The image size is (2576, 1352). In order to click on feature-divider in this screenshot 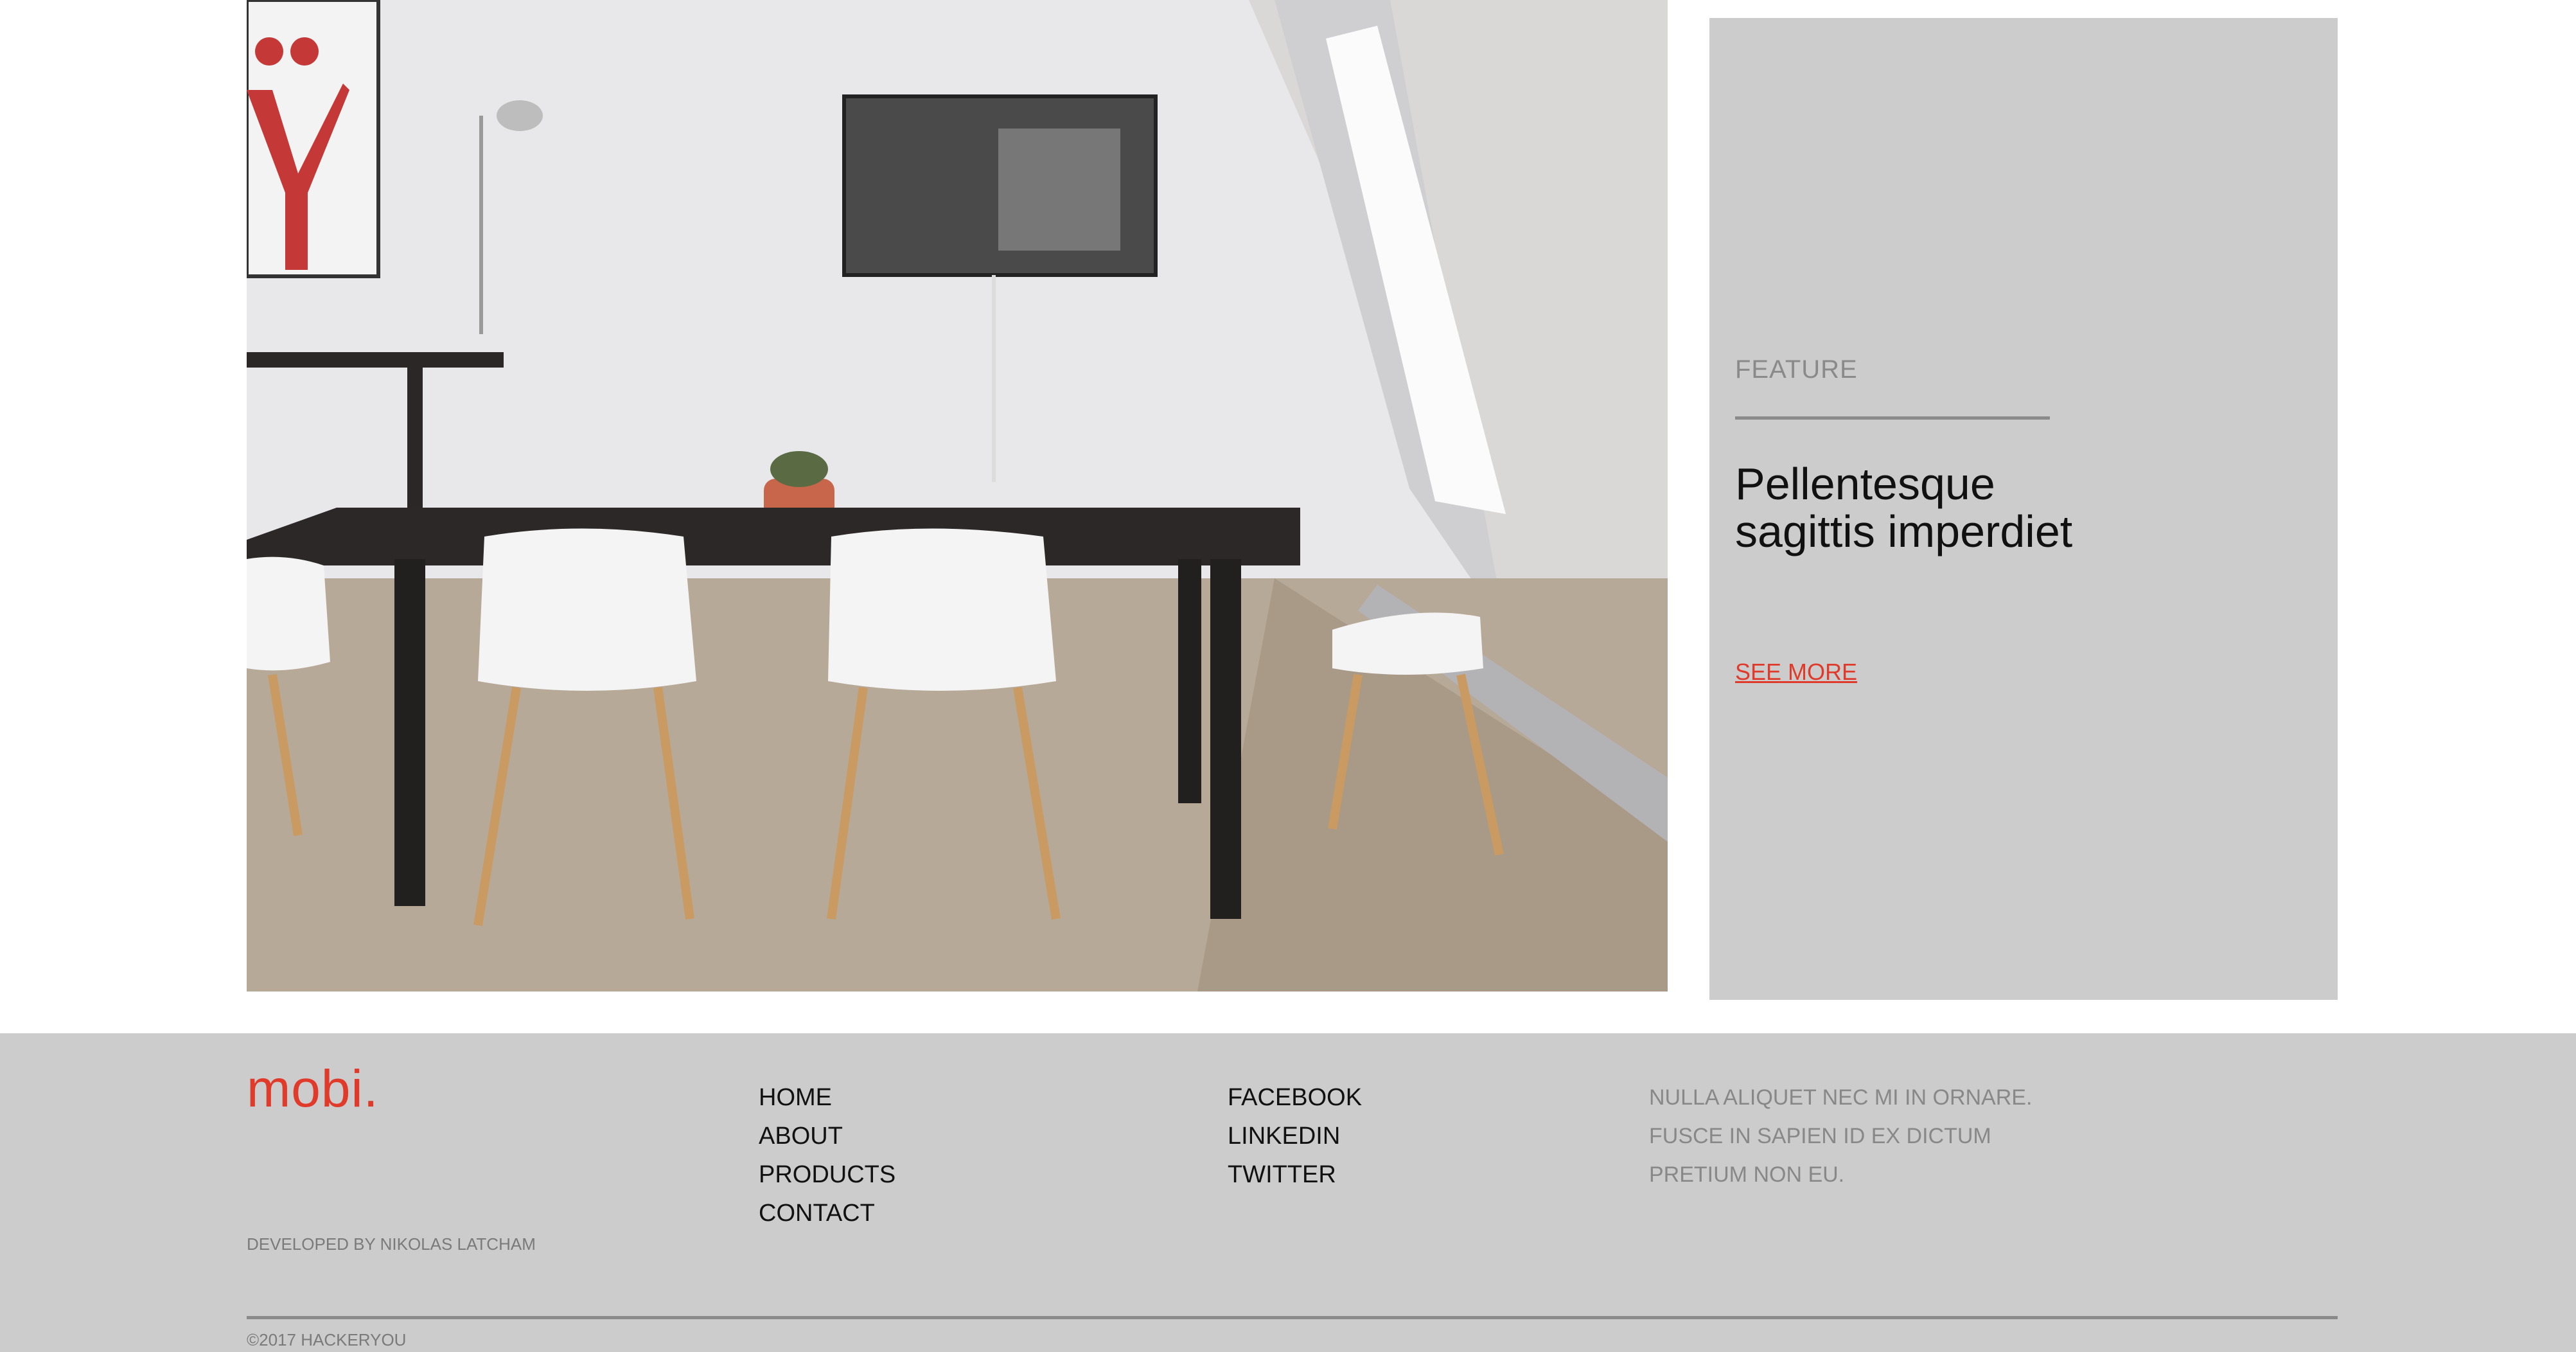, I will do `click(1892, 418)`.